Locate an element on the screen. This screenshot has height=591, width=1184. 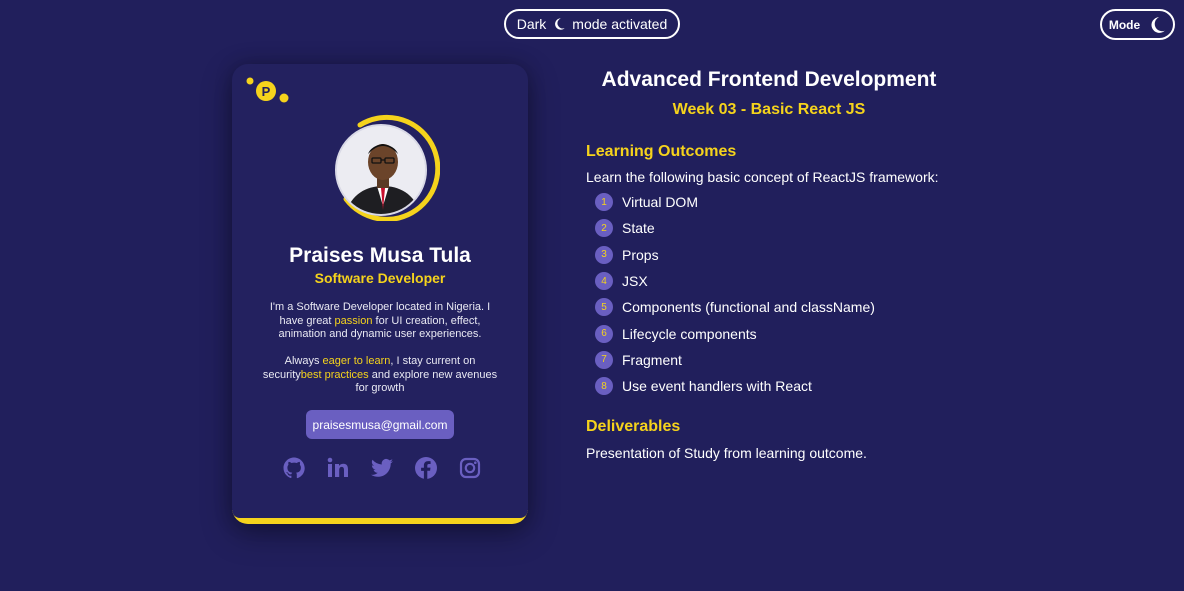
bio1-highlight-passion: passion is located at coordinates (353, 320).